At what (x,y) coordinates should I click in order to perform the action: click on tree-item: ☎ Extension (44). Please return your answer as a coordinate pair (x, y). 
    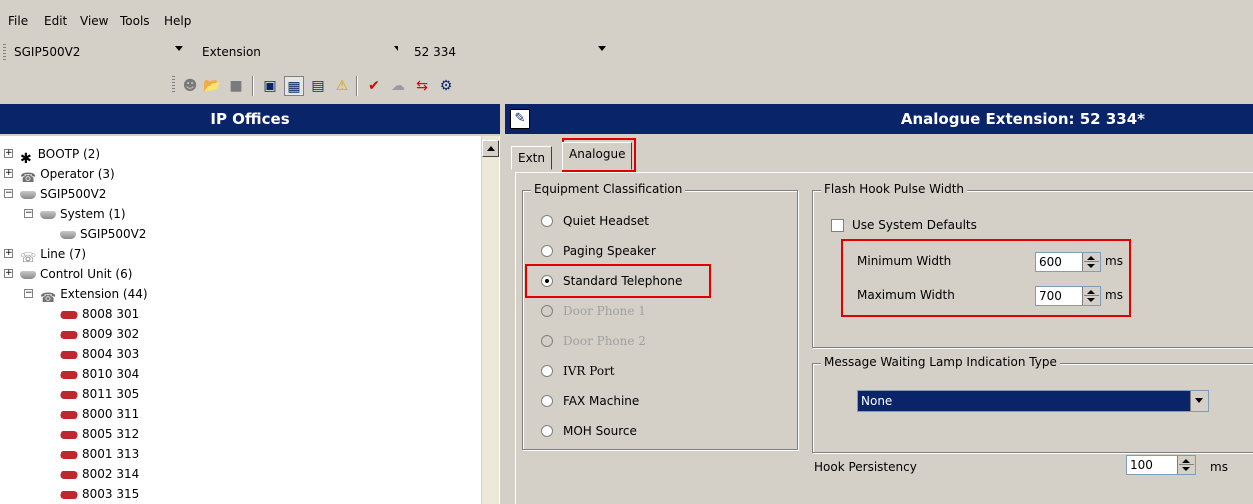
    Looking at the image, I should click on (94, 295).